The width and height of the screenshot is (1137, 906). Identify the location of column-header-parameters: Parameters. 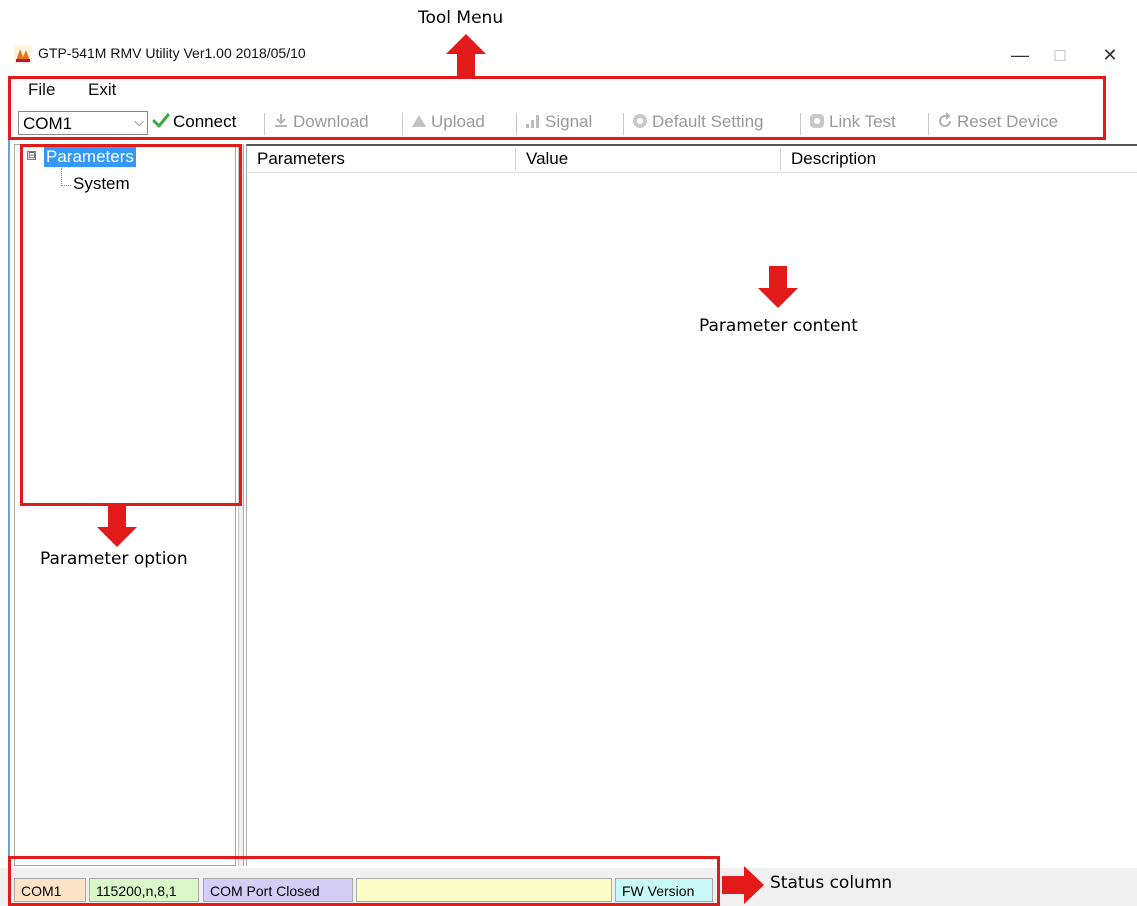
(381, 159).